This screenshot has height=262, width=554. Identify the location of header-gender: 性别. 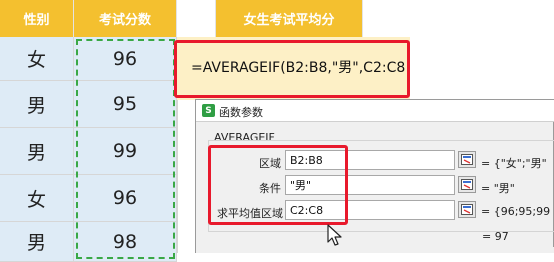
(37, 18).